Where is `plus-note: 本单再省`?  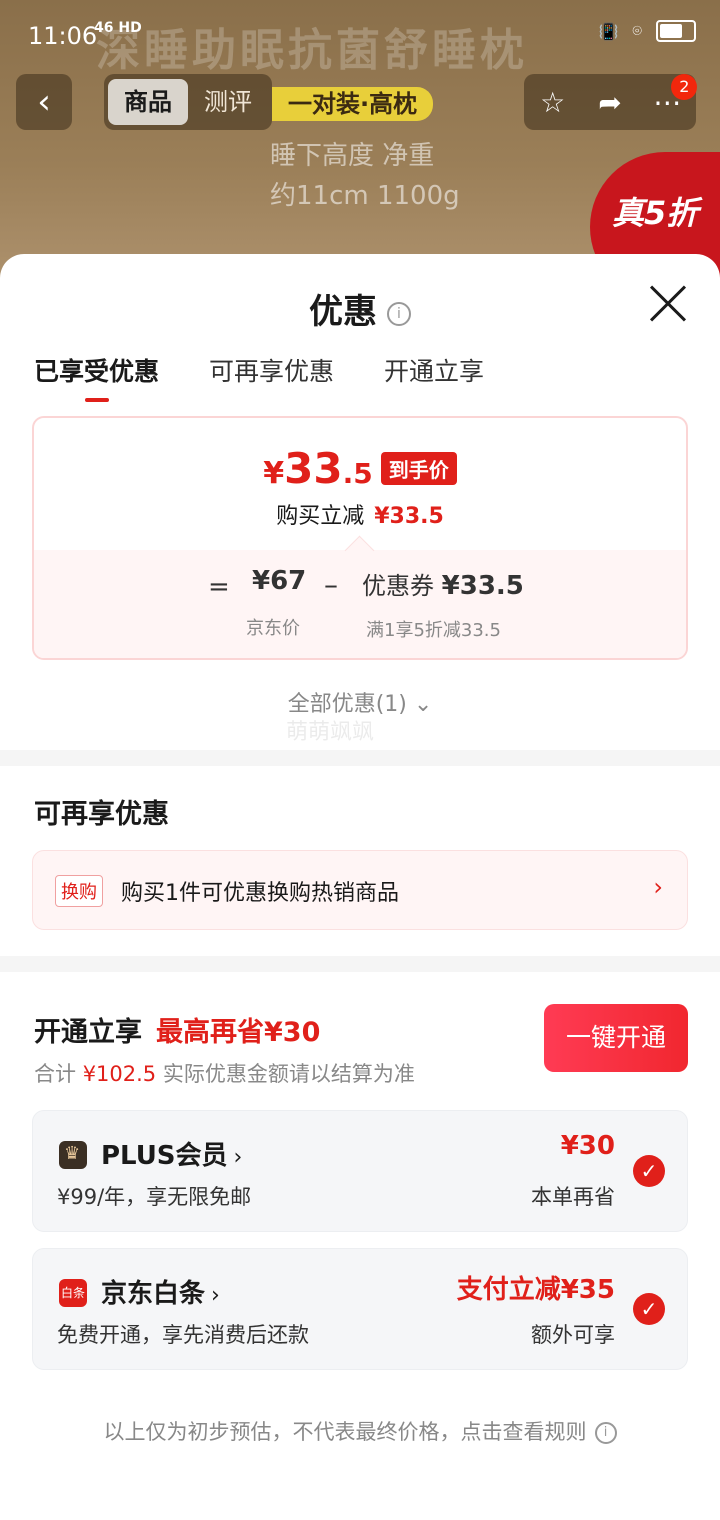
plus-note: 本单再省 is located at coordinates (573, 1197).